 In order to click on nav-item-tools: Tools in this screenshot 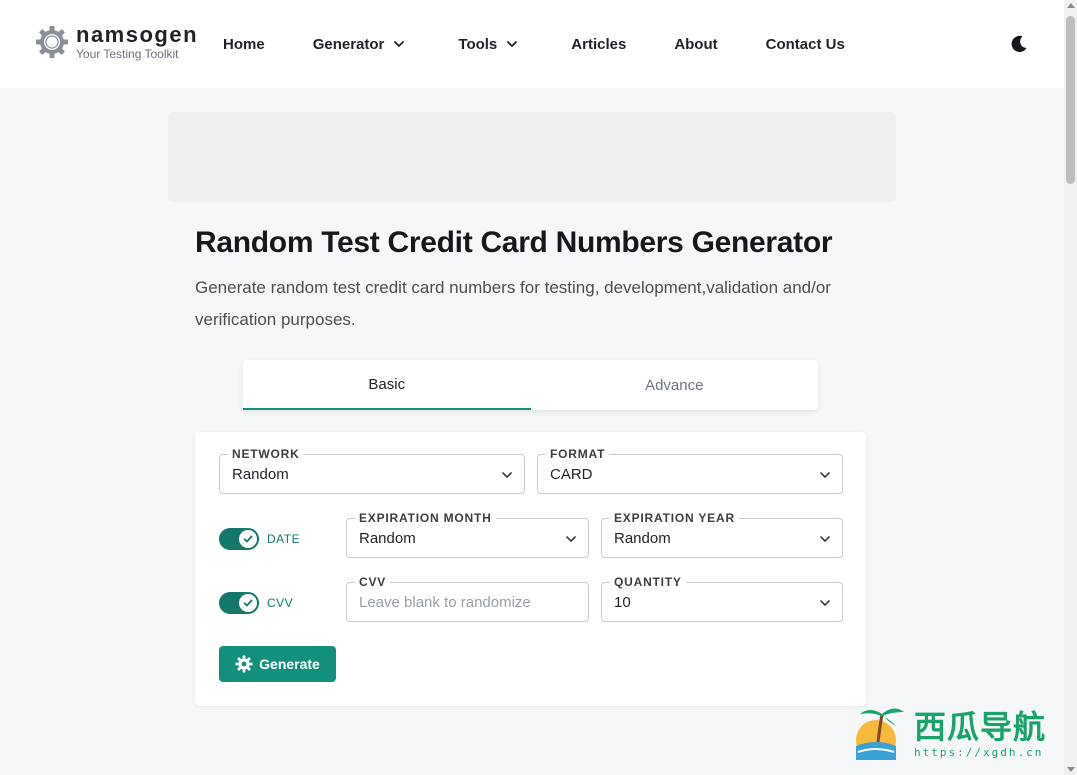, I will do `click(488, 44)`.